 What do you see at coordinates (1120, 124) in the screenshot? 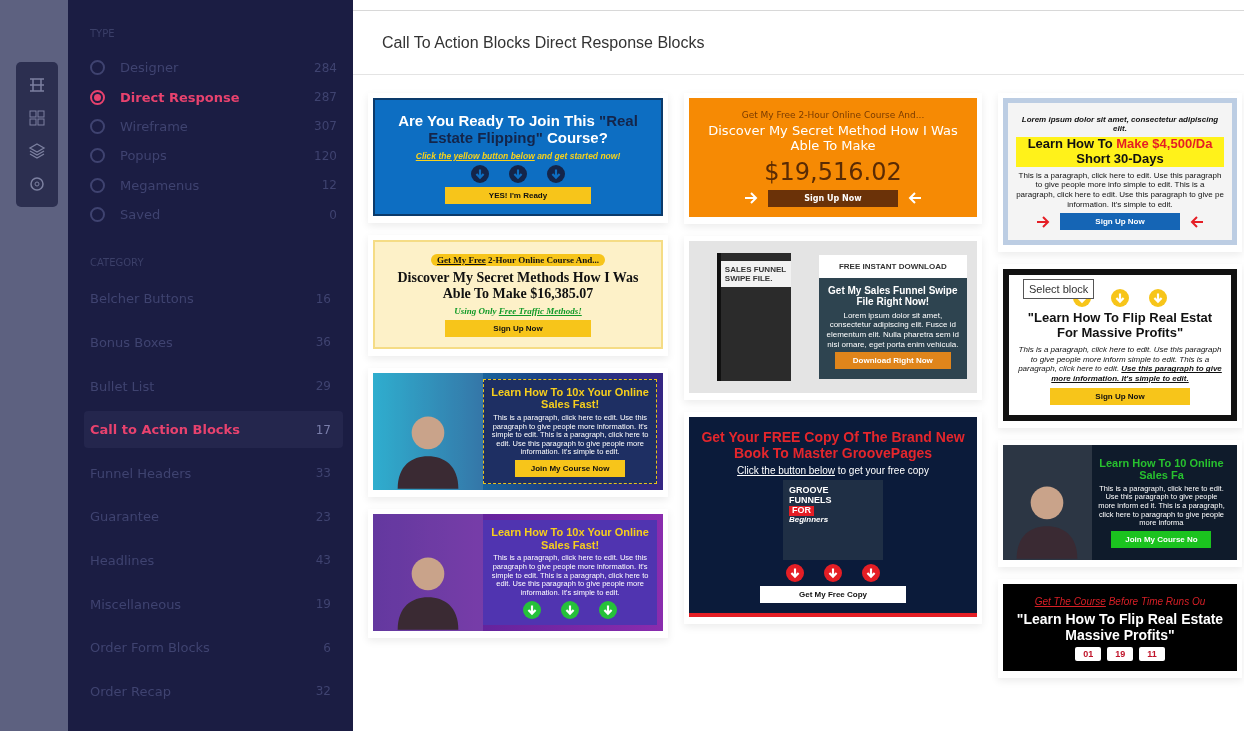
I see `kicker-text: Lorem ipsum dolor sit amet, consectetur adipiscing elit.` at bounding box center [1120, 124].